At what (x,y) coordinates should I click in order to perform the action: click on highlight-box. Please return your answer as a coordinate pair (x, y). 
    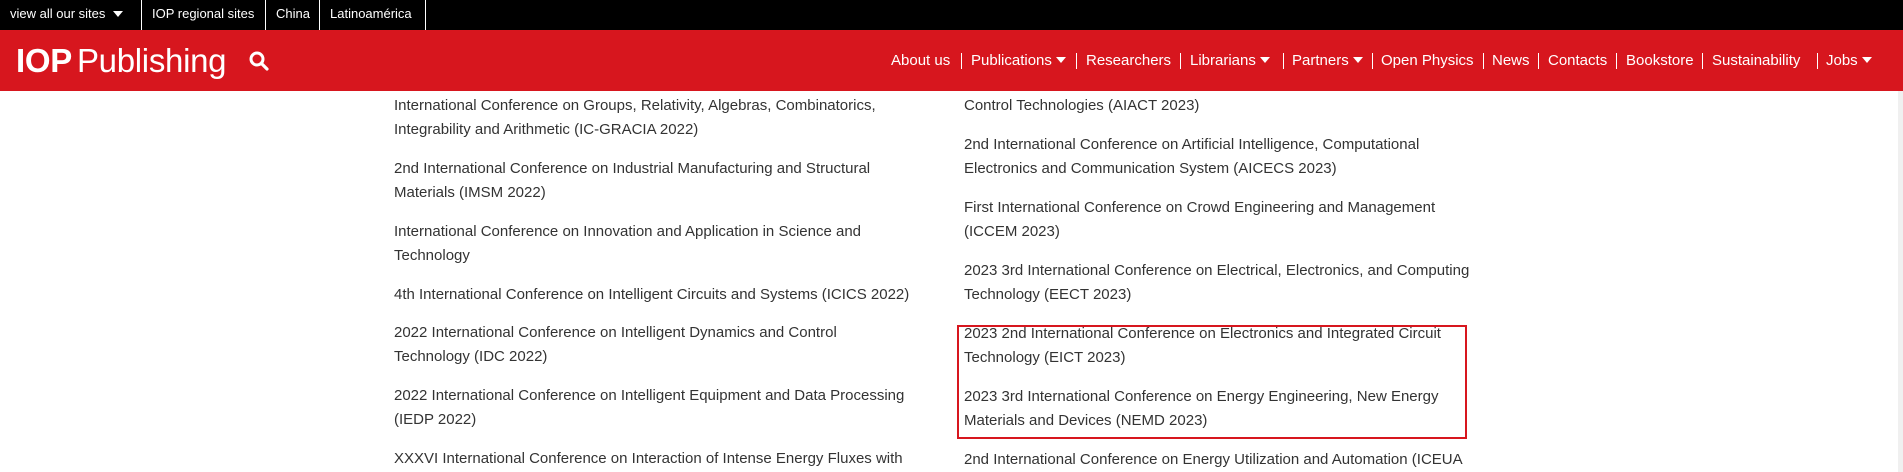
    Looking at the image, I should click on (1212, 382).